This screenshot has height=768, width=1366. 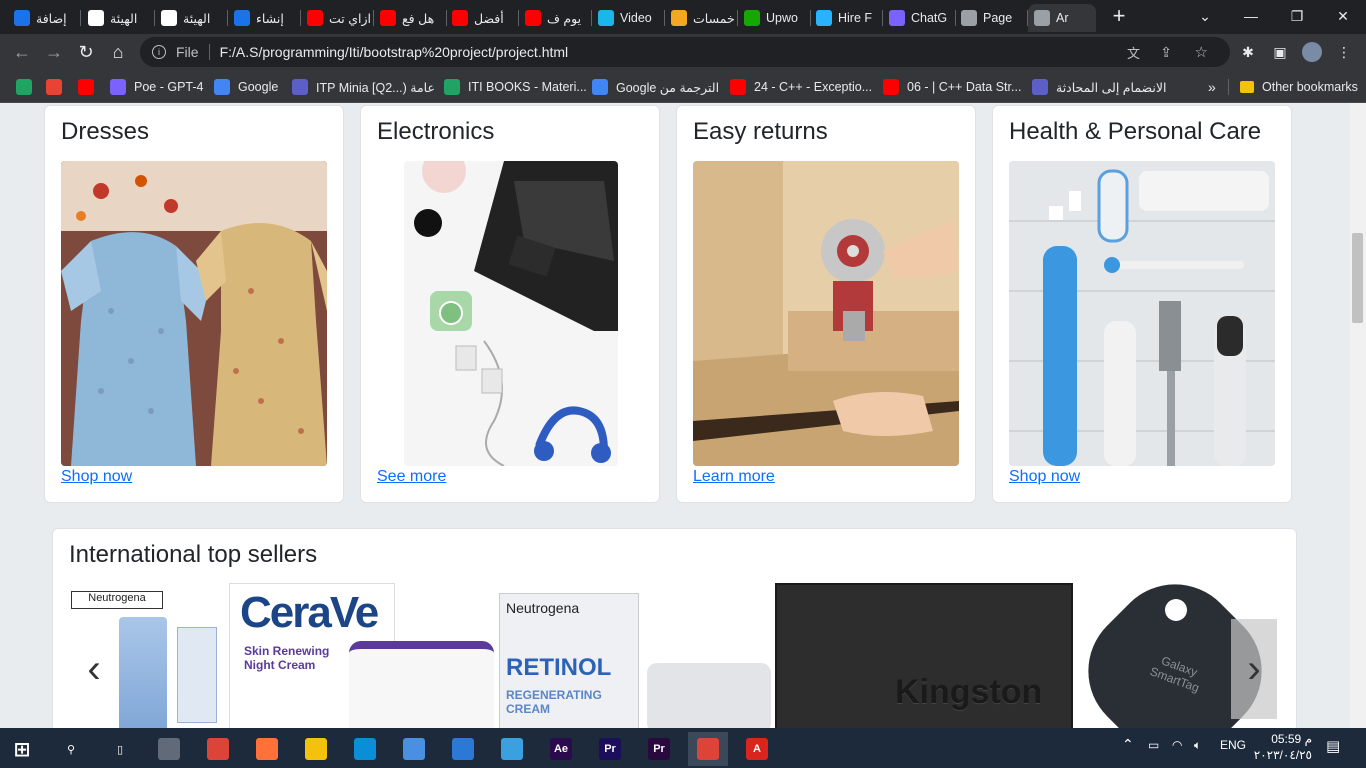 What do you see at coordinates (1201, 52) in the screenshot?
I see `bookmark-star-icon: ☆` at bounding box center [1201, 52].